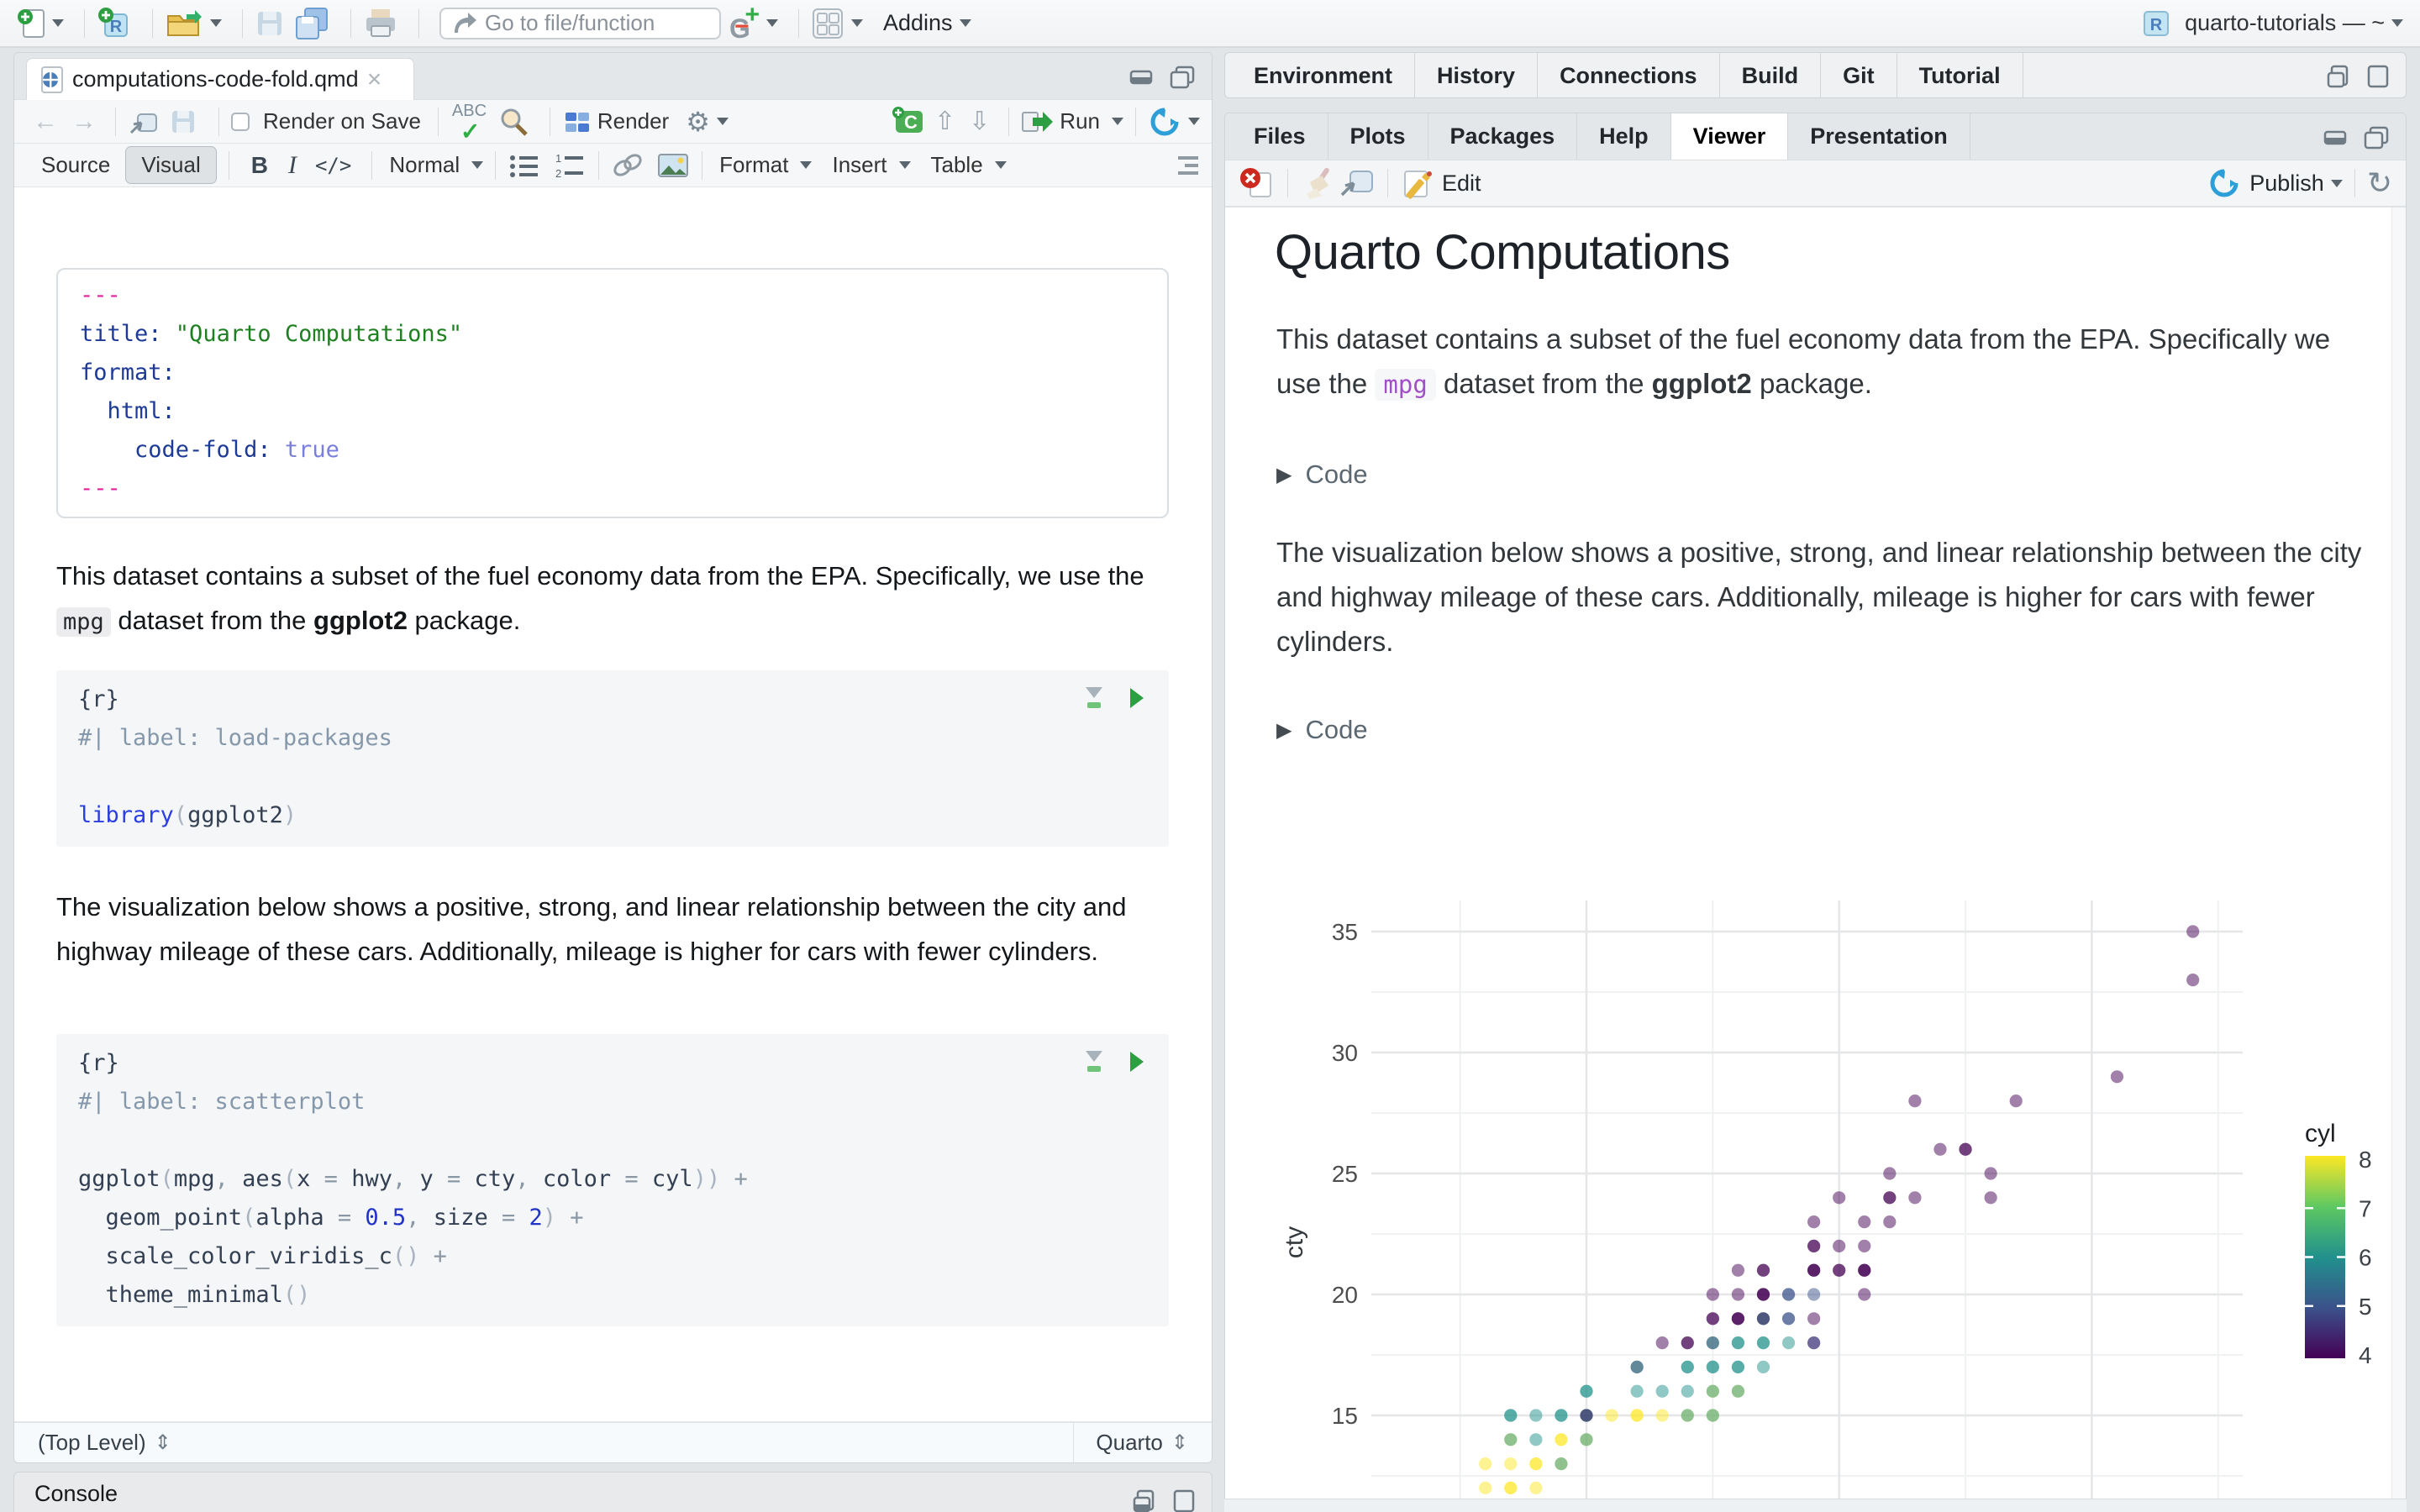 This screenshot has width=2420, height=1512. I want to click on paragraph-style-dropdown: Normal, so click(424, 165).